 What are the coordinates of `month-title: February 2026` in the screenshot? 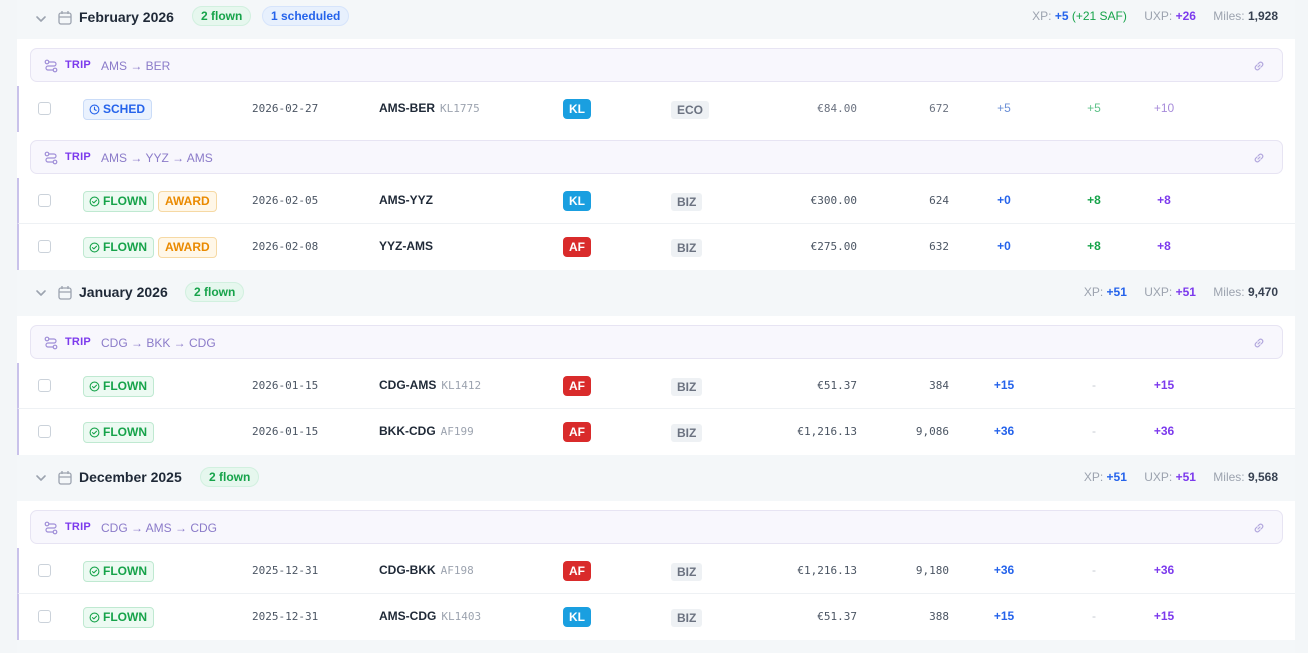 It's located at (126, 17).